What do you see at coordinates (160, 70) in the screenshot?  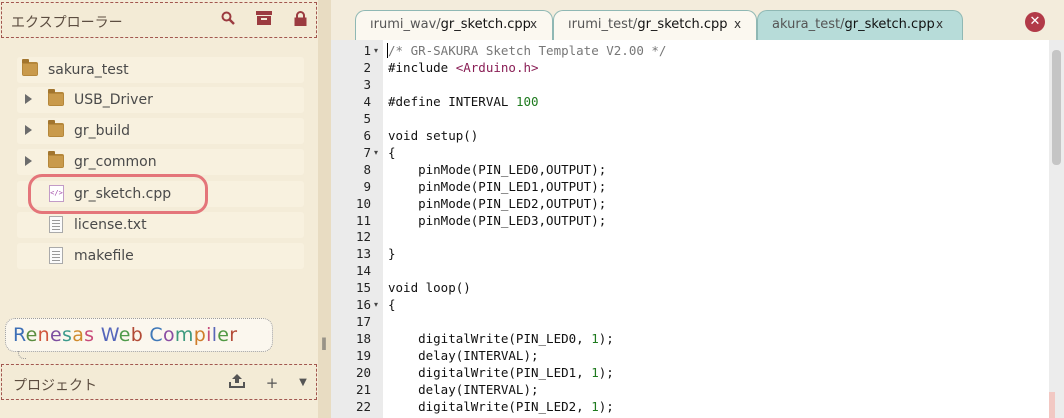 I see `tree-item-sakura-test: sakura_test` at bounding box center [160, 70].